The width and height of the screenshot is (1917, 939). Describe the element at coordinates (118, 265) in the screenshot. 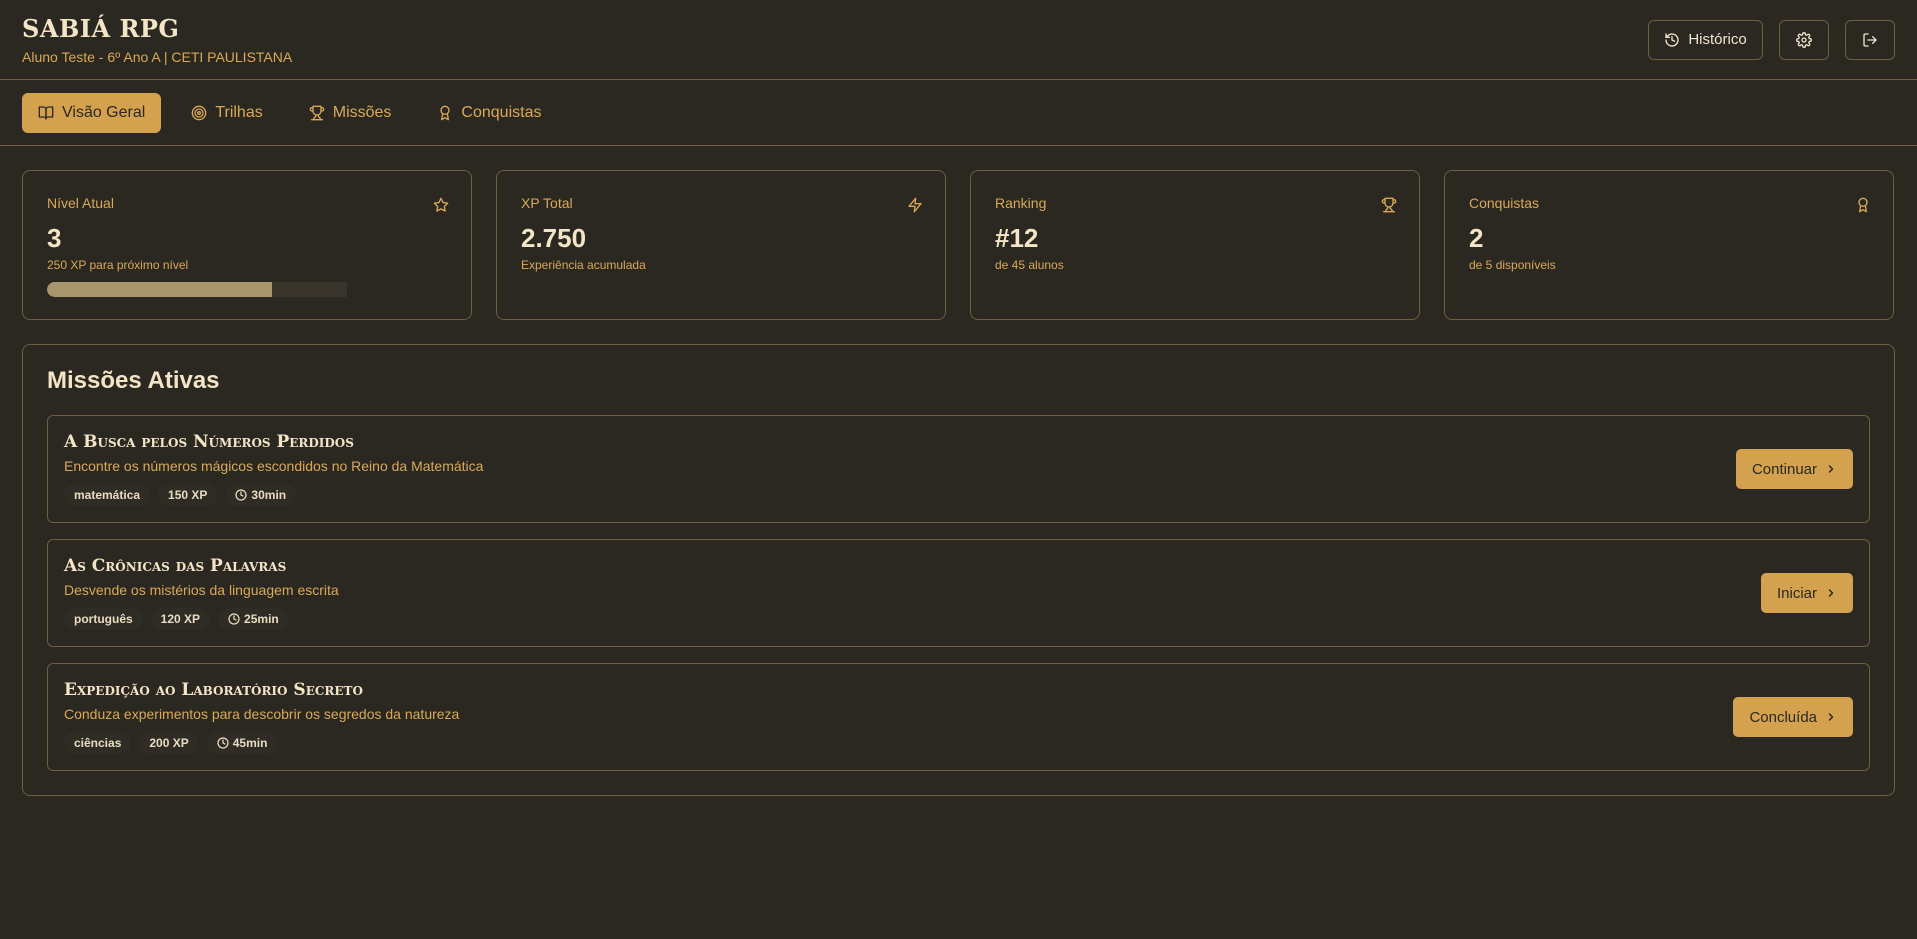

I see `stat-subtext: 250 XP para próximo nível` at that location.